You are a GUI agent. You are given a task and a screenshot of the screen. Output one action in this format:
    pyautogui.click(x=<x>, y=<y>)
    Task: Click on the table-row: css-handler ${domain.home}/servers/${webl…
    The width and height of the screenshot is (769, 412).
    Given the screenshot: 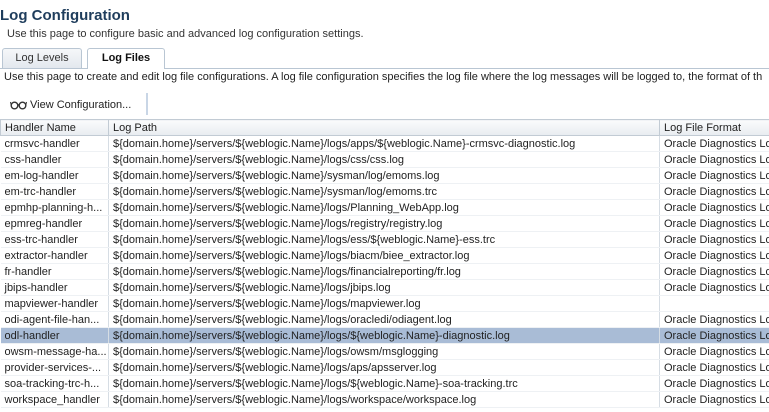 What is the action you would take?
    pyautogui.click(x=384, y=159)
    